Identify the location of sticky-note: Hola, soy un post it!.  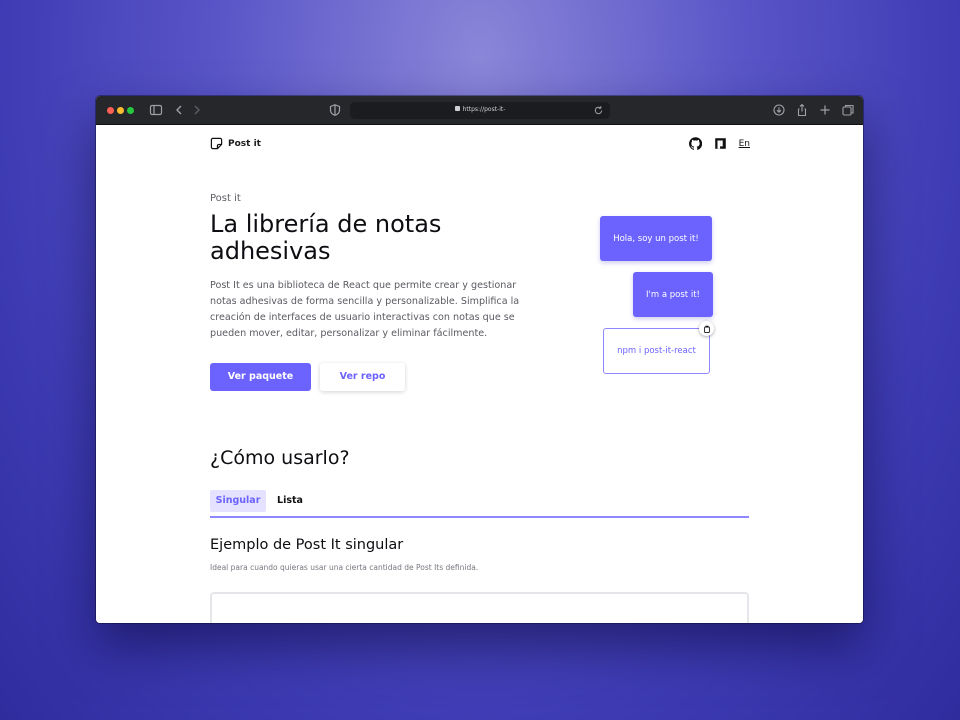
(656, 238).